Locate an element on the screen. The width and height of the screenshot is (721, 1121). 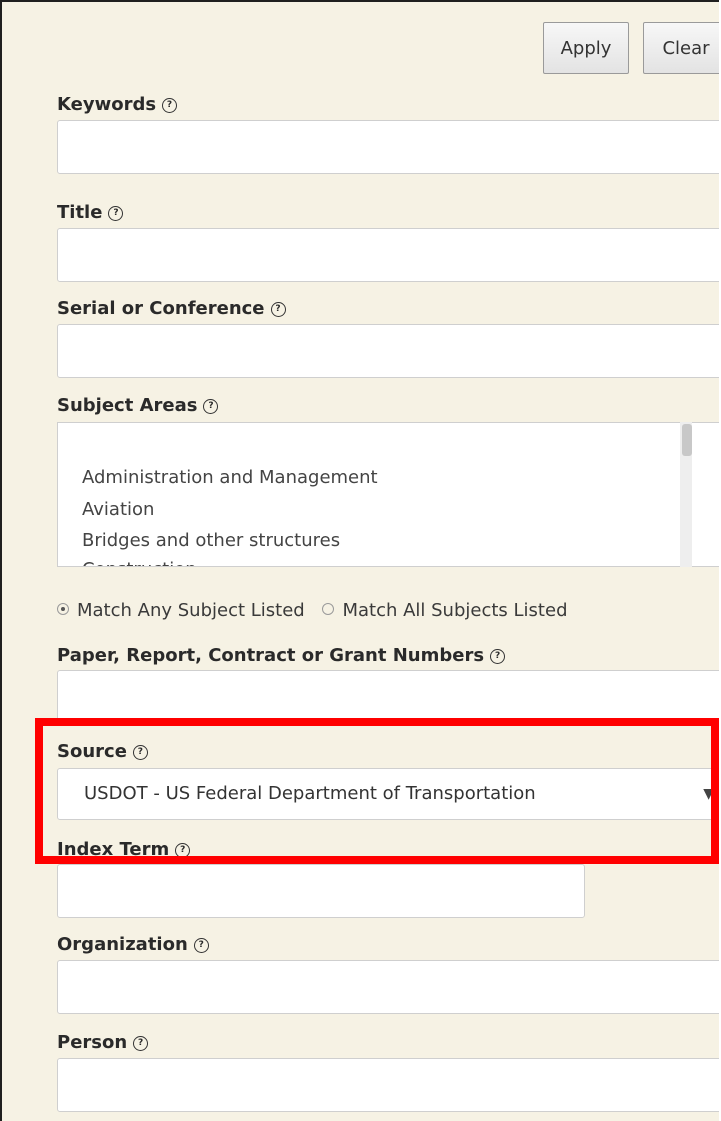
person-label: Person? is located at coordinates (103, 1042).